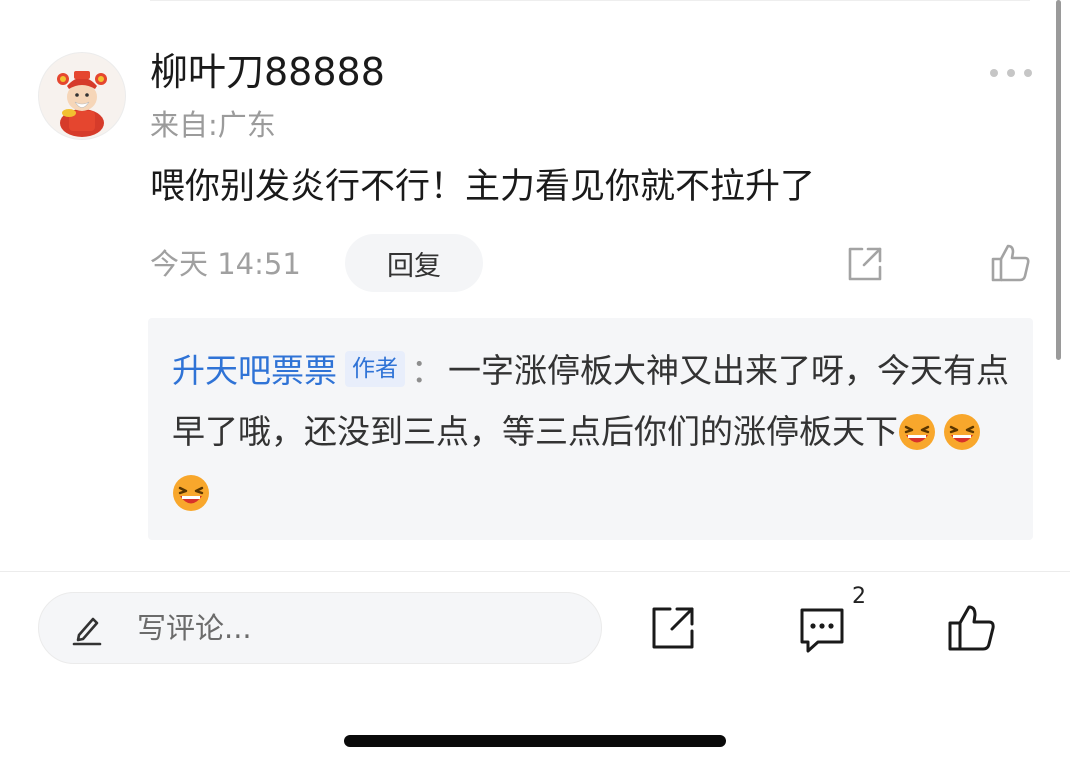  I want to click on author-badge: 作者, so click(375, 369).